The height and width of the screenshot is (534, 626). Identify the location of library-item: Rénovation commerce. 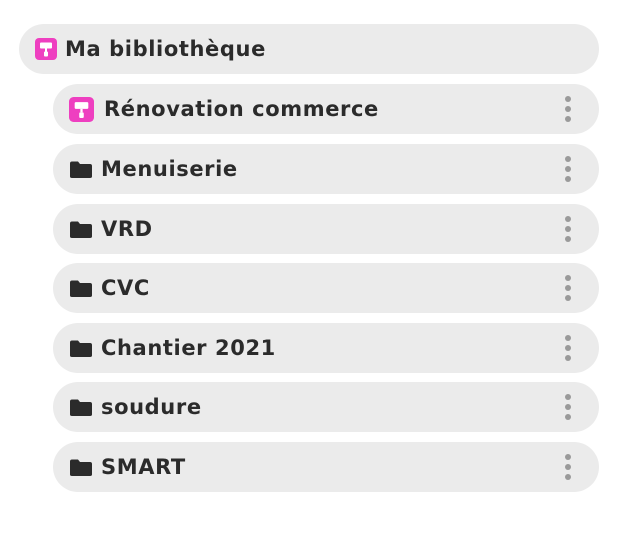
(326, 109).